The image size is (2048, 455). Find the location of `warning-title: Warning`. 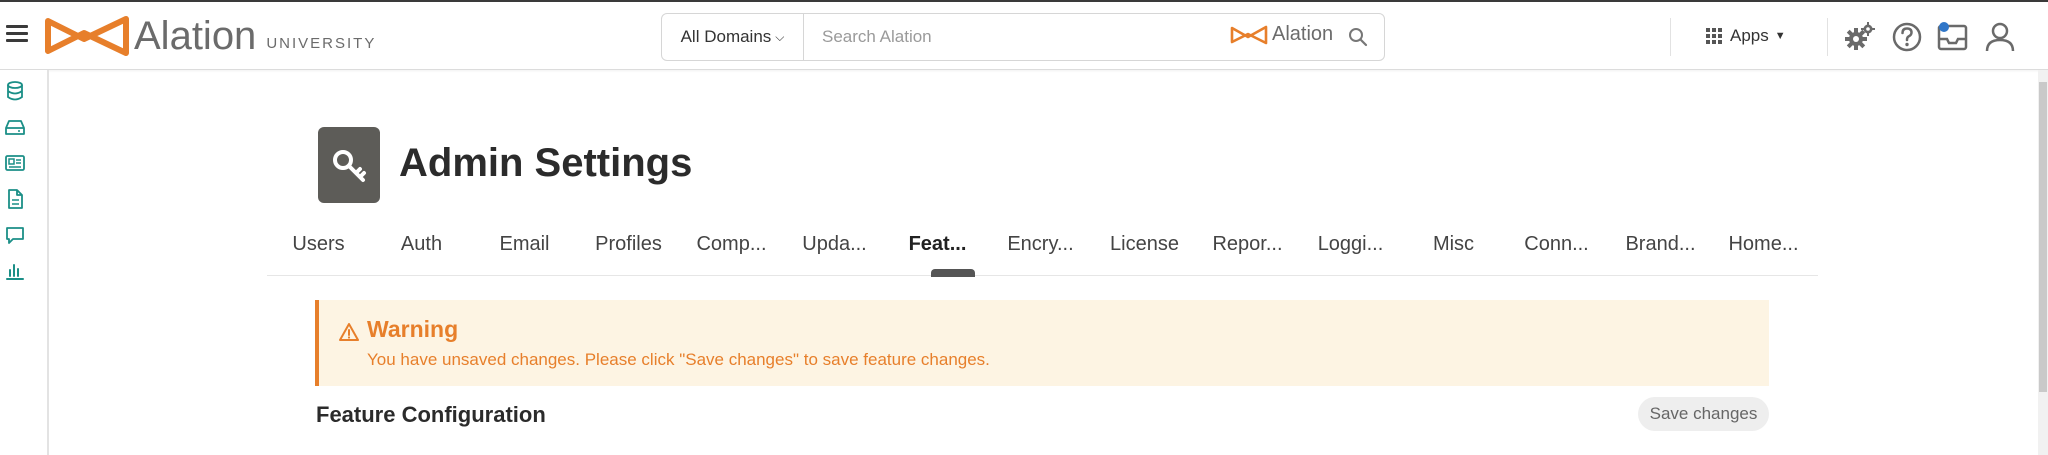

warning-title: Warning is located at coordinates (413, 329).